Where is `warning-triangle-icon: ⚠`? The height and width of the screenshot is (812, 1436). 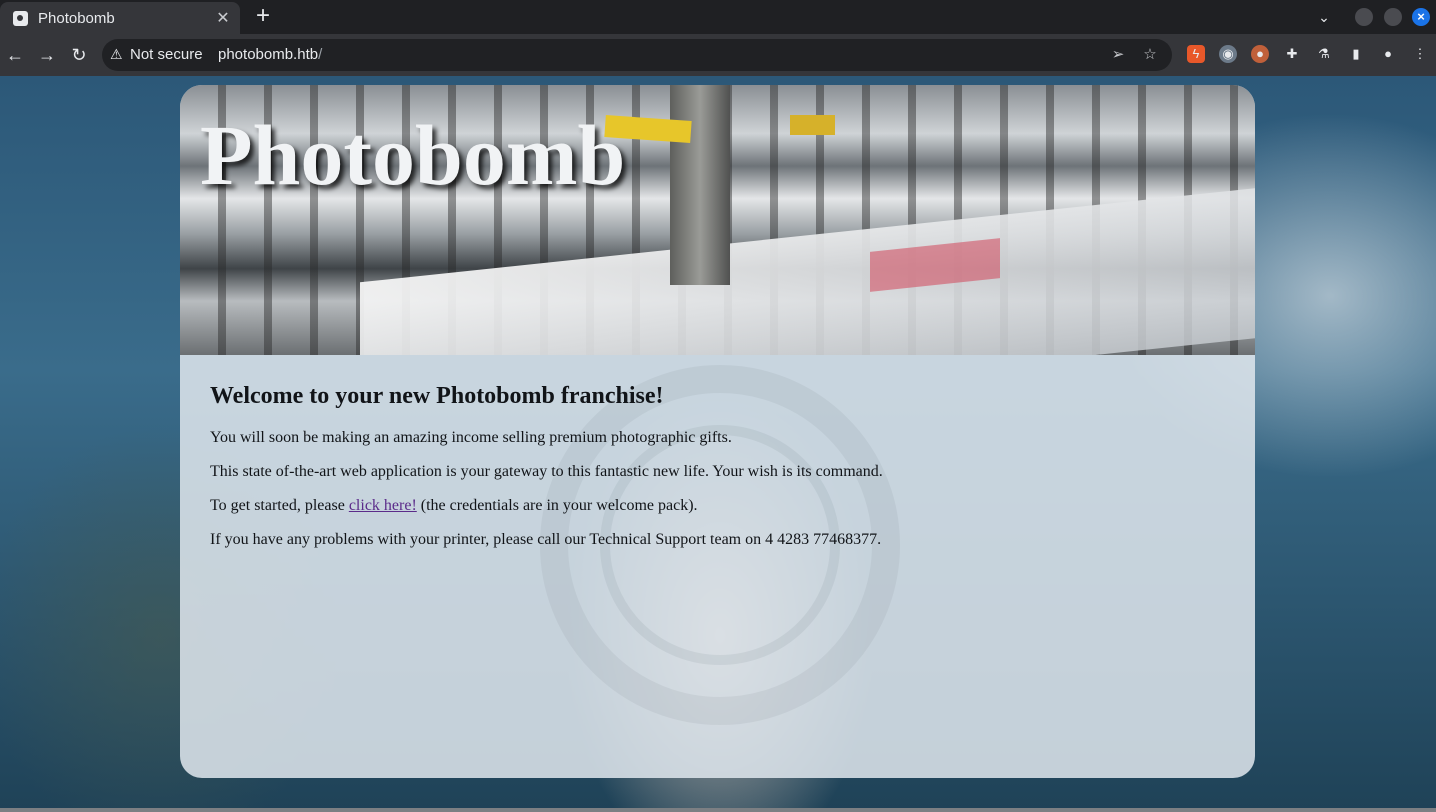 warning-triangle-icon: ⚠ is located at coordinates (116, 54).